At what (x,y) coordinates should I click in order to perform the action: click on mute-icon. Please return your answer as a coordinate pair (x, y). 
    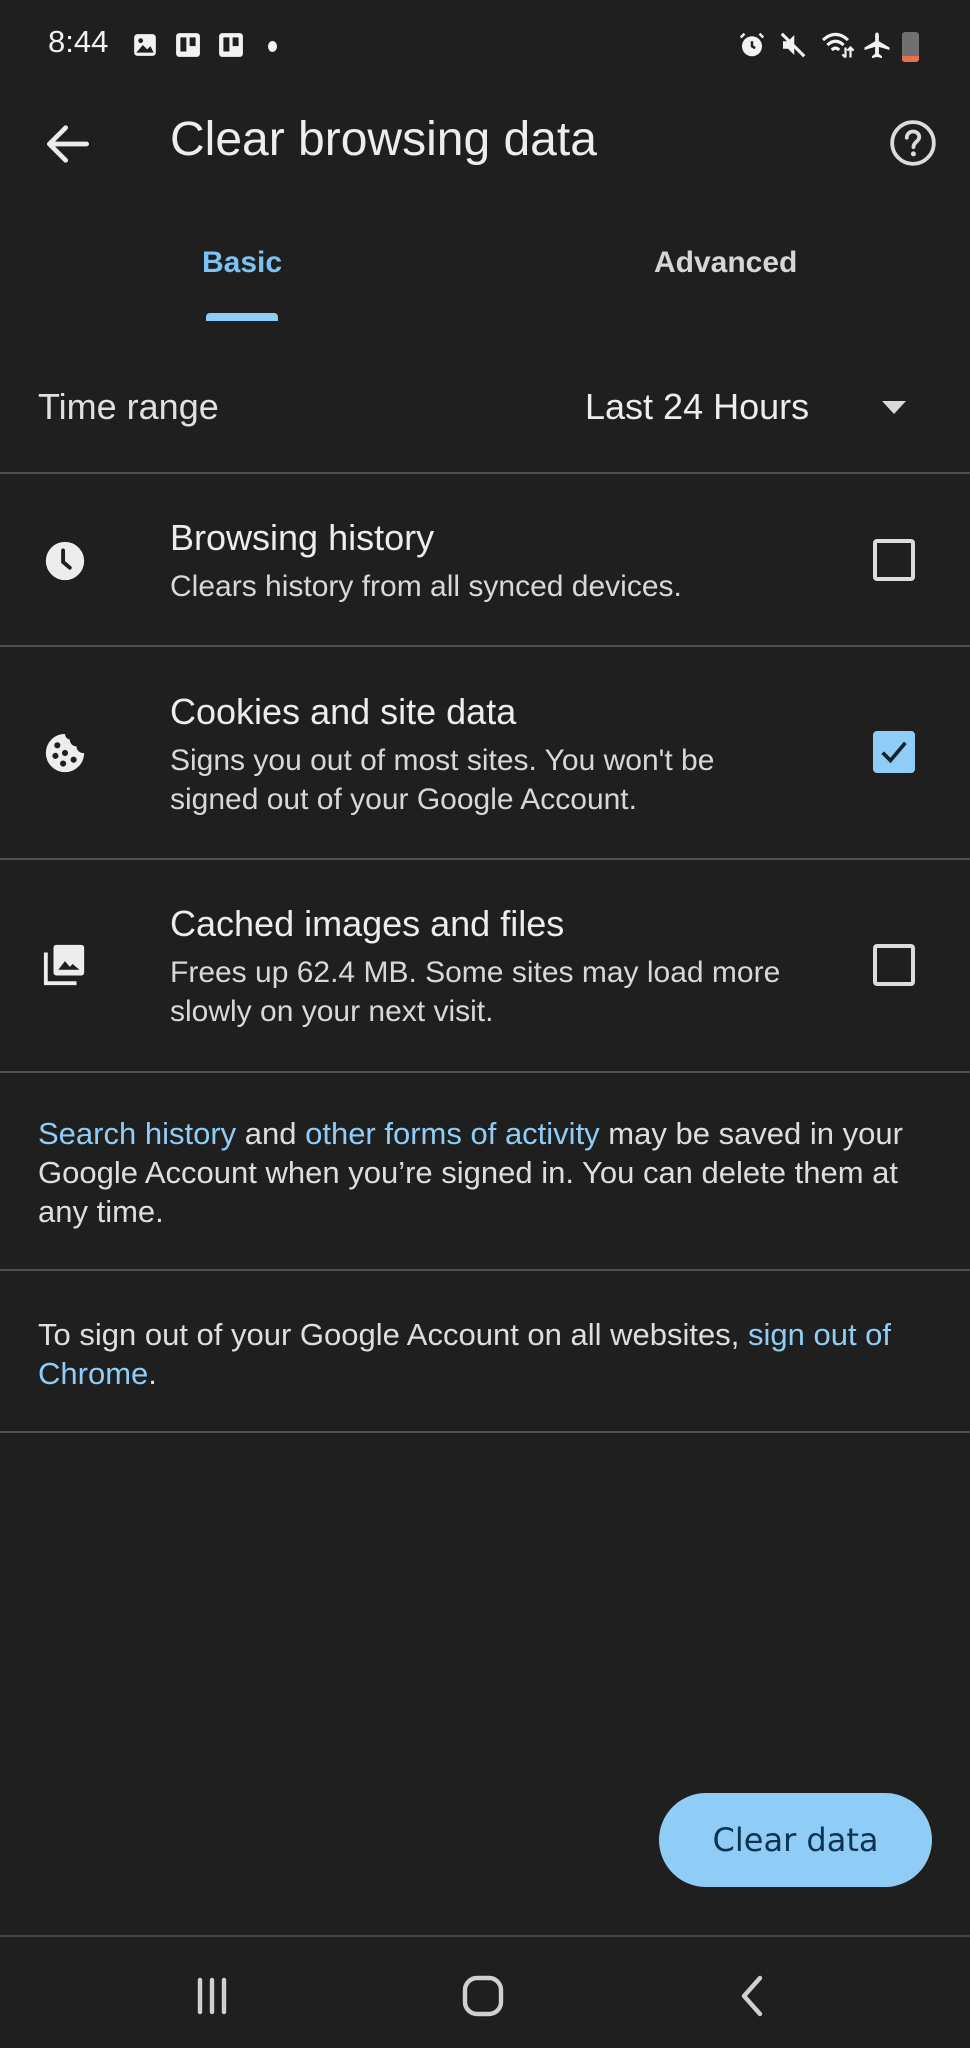
    Looking at the image, I should click on (793, 45).